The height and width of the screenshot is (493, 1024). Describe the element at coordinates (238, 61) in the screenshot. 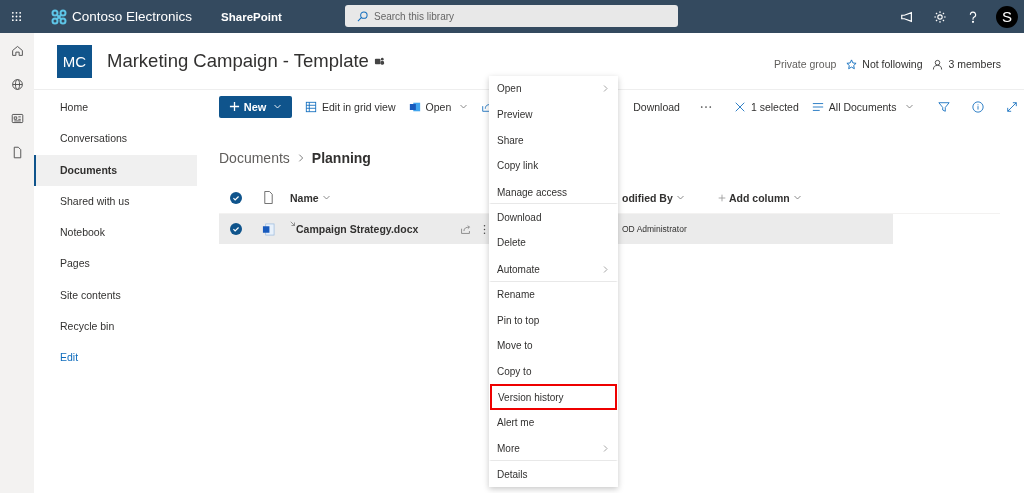

I see `site-title: Marketing Campaign - Template` at that location.